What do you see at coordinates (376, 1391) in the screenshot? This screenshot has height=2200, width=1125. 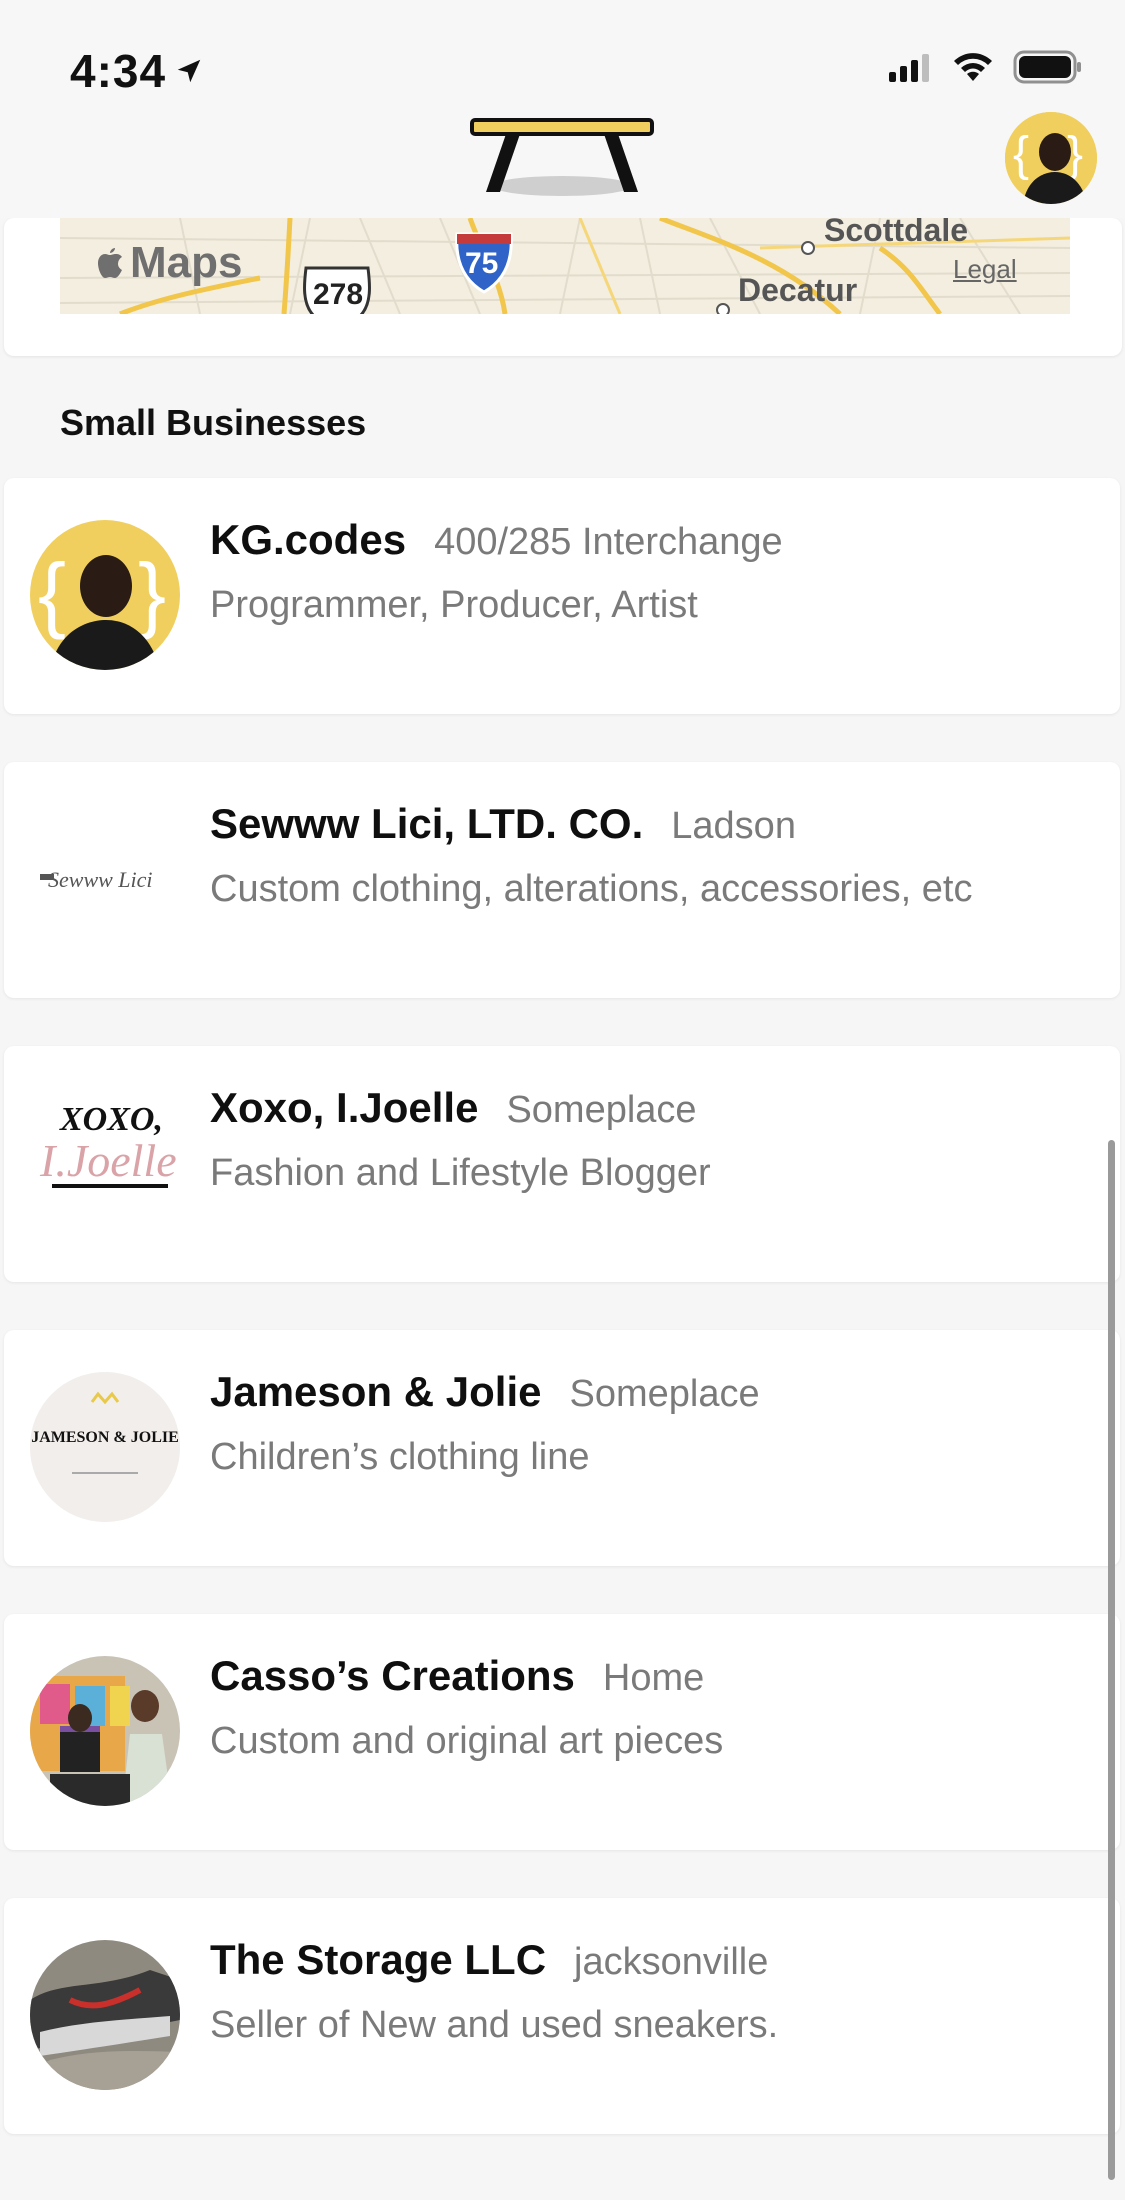 I see `business-name: Jameson & Jolie` at bounding box center [376, 1391].